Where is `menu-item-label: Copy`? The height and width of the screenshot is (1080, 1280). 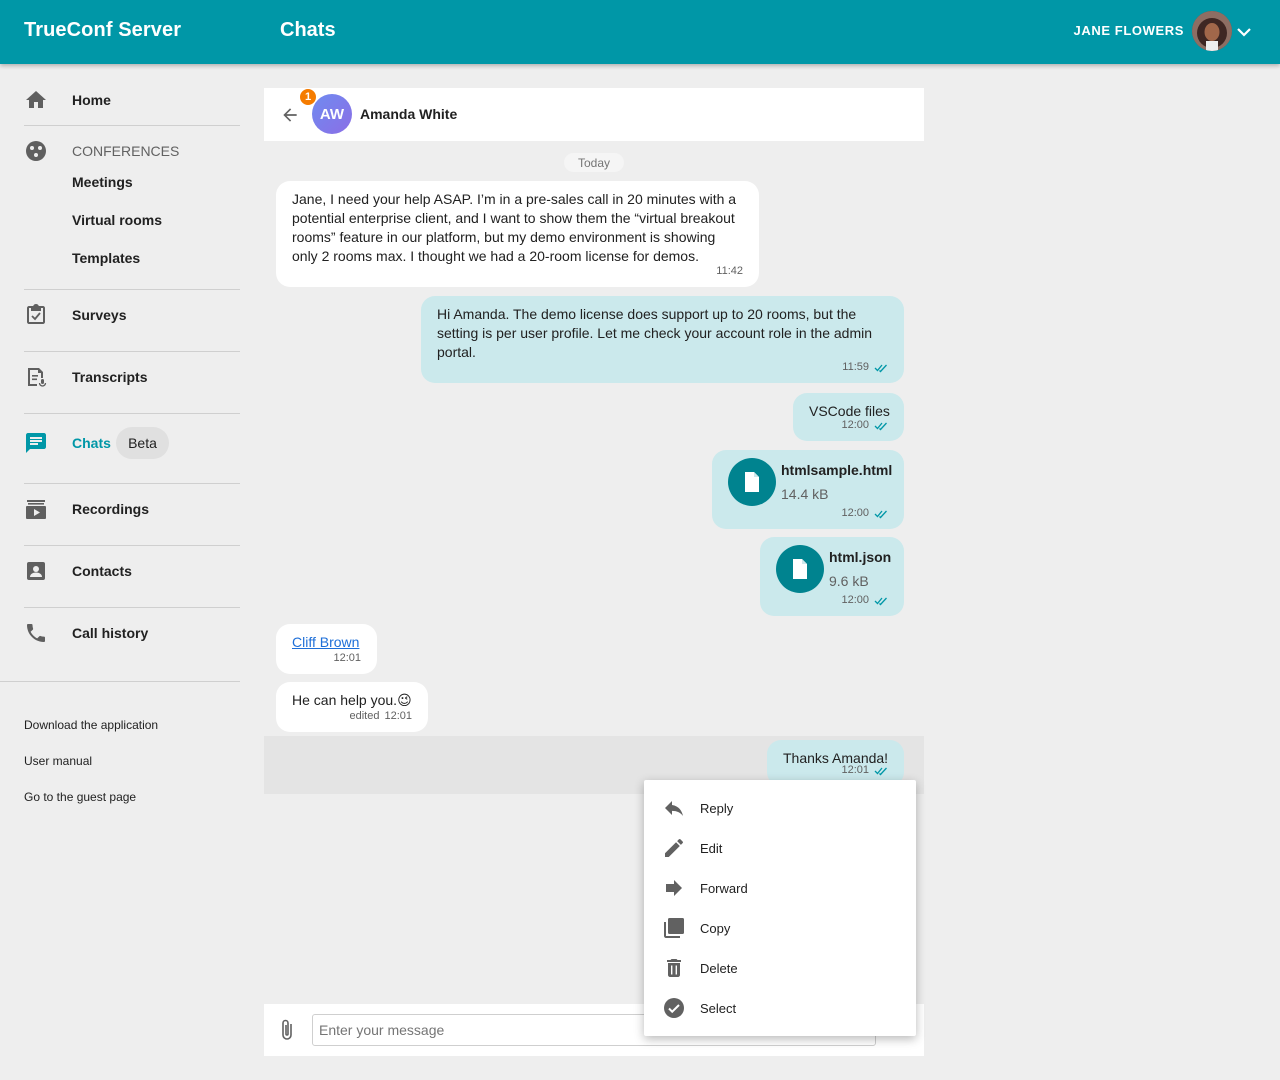 menu-item-label: Copy is located at coordinates (715, 928).